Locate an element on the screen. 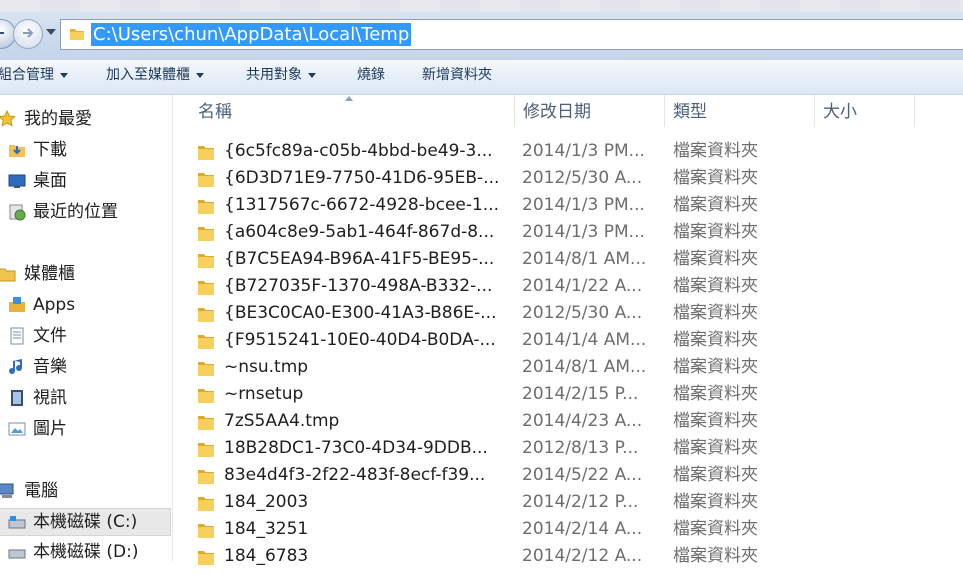 This screenshot has width=963, height=575. file-name: 184_6783 is located at coordinates (266, 556).